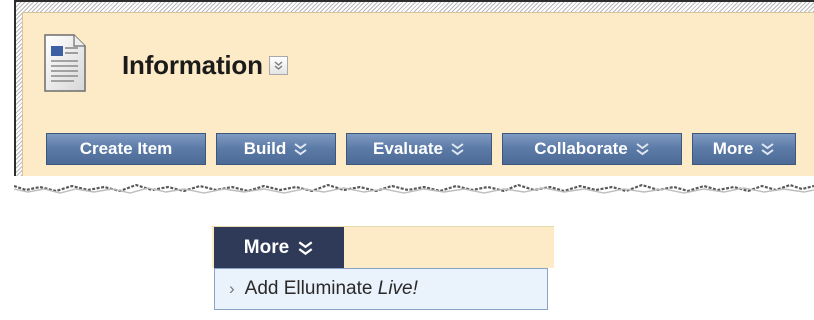  I want to click on document-page-icon, so click(65, 63).